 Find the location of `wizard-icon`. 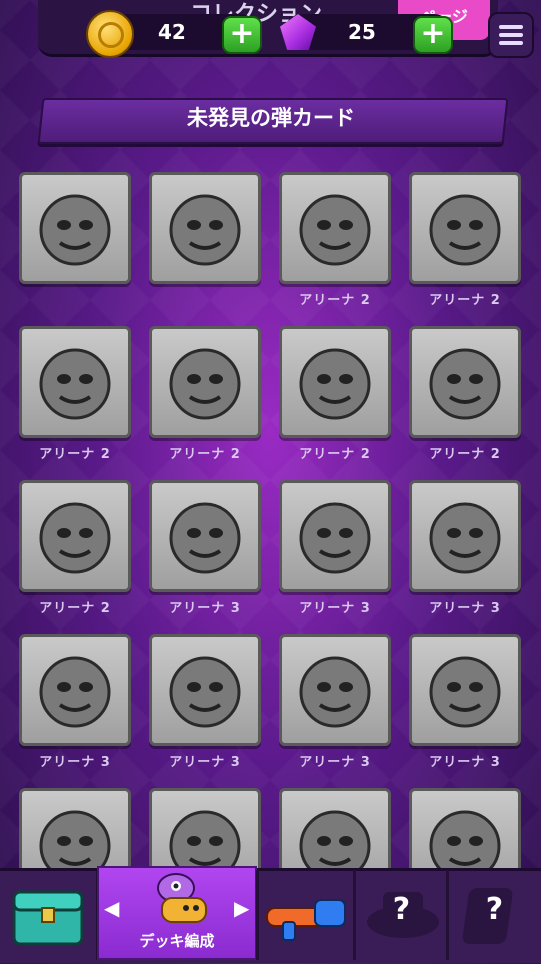

wizard-icon is located at coordinates (205, 692).